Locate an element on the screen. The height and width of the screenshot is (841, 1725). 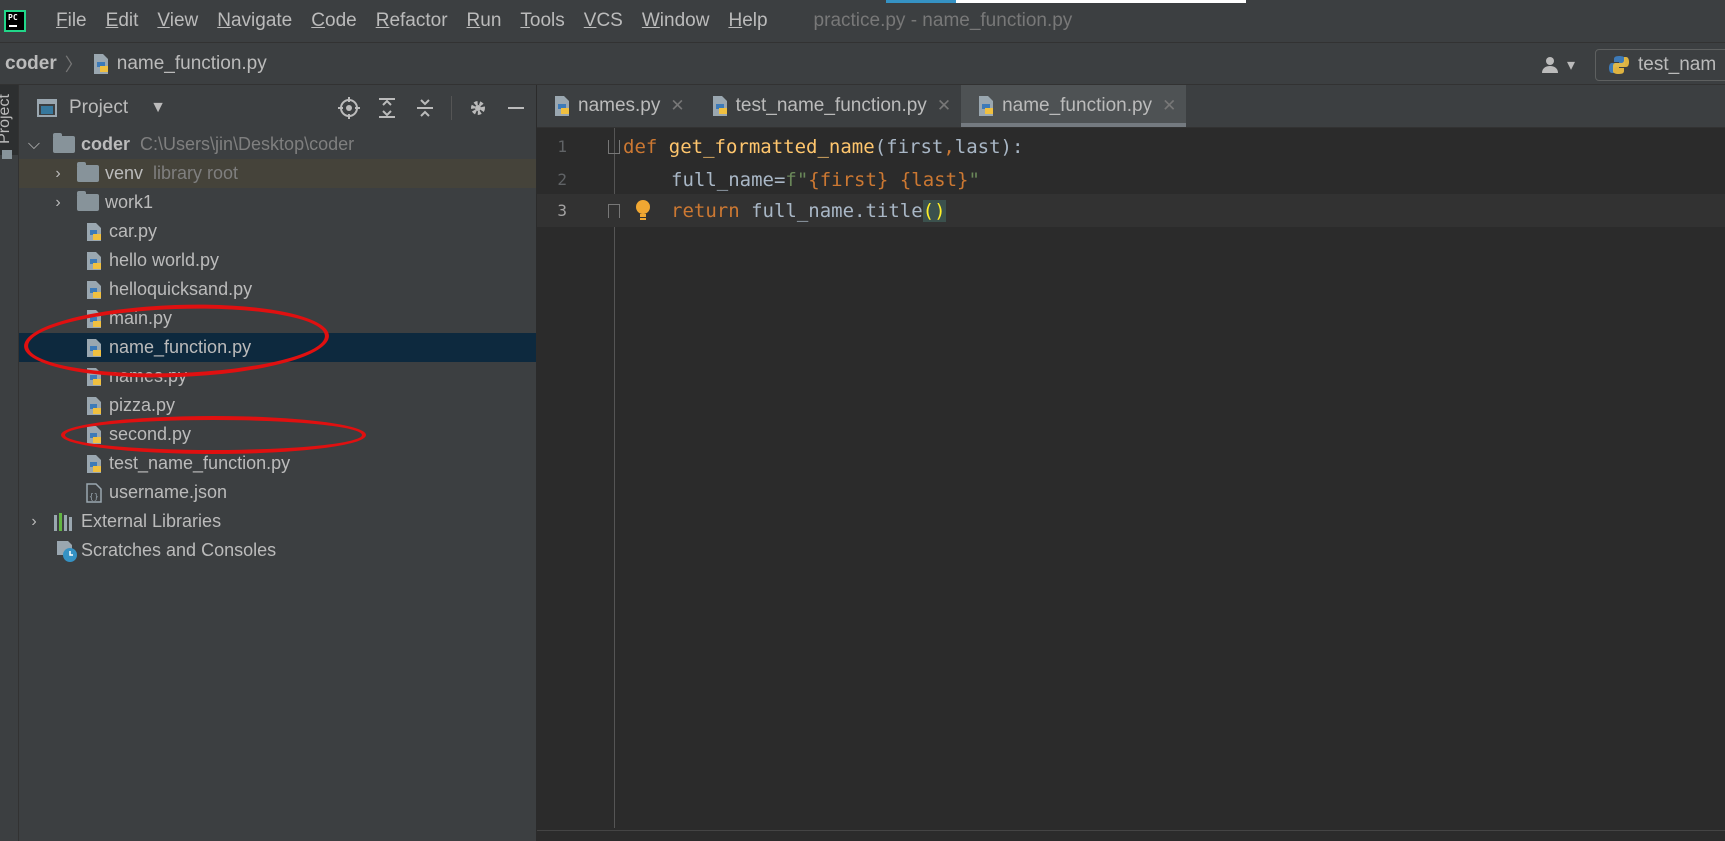
collapse-all-icon is located at coordinates (425, 108).